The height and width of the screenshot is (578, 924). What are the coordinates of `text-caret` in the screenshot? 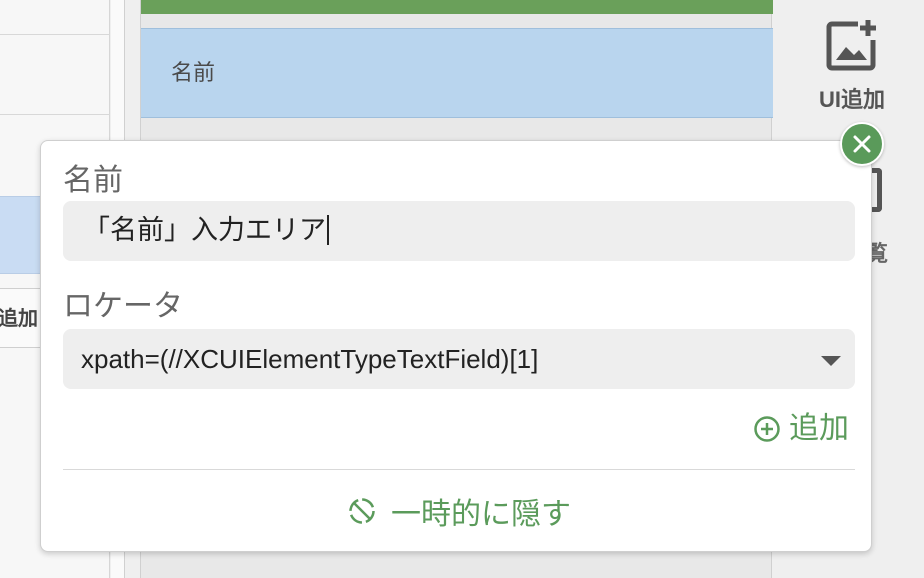 It's located at (328, 230).